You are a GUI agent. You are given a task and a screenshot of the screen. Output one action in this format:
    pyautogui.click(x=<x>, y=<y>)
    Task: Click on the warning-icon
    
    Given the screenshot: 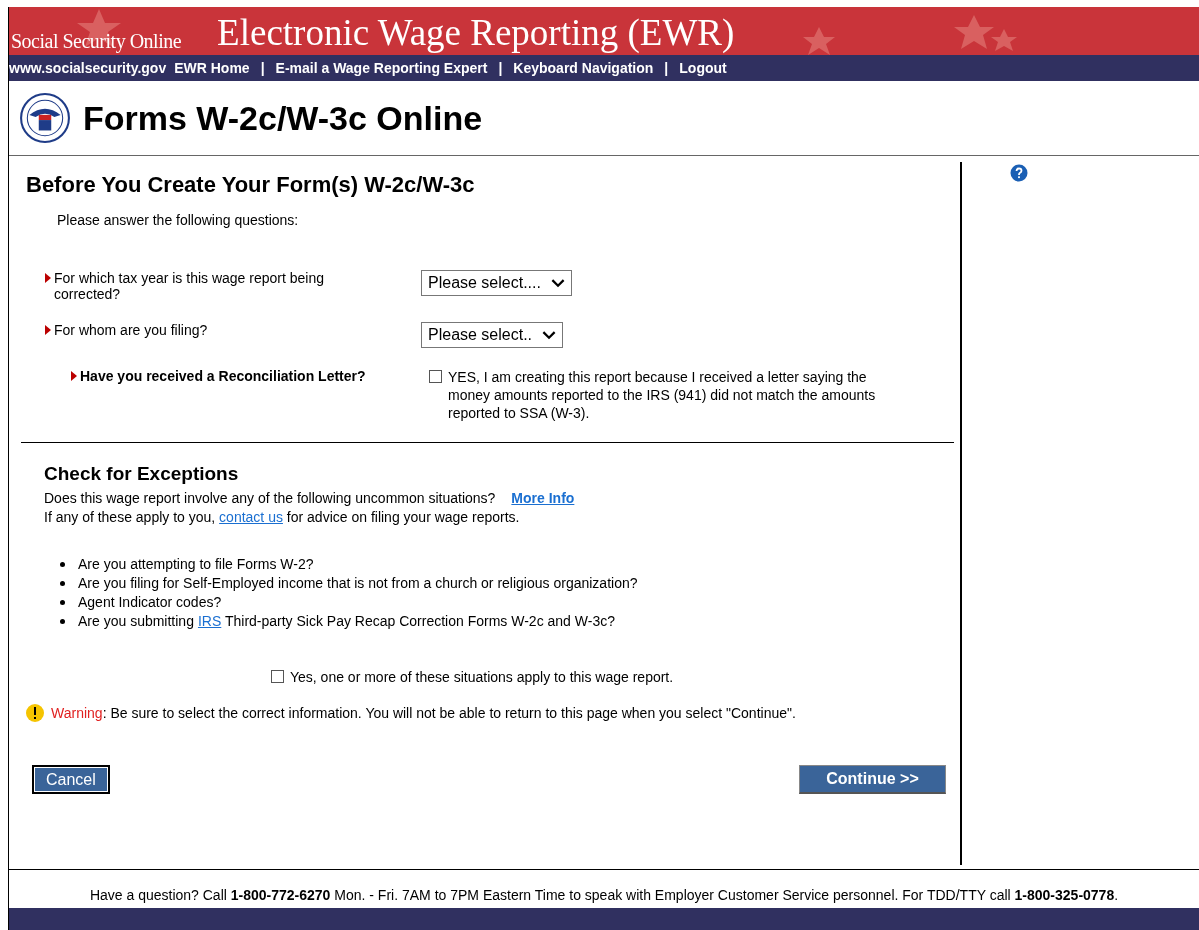 What is the action you would take?
    pyautogui.click(x=35, y=713)
    